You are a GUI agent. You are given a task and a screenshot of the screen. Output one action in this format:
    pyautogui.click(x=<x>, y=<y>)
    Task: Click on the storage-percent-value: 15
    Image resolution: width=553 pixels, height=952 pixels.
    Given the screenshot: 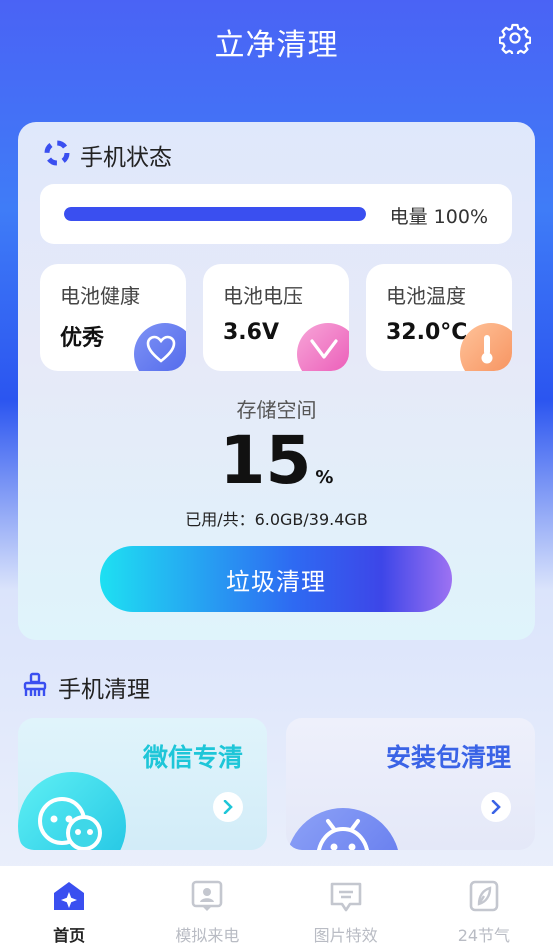 What is the action you would take?
    pyautogui.click(x=265, y=460)
    